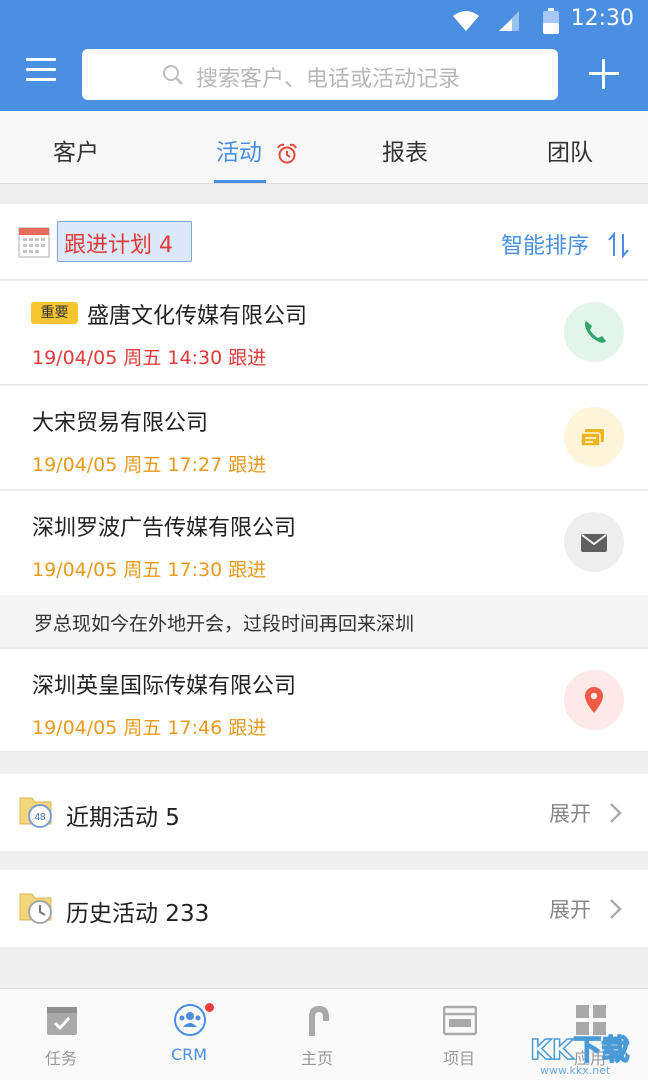 The height and width of the screenshot is (1080, 648). I want to click on follow-up-time: 19/04/05 周五 14:30 跟进, so click(149, 358).